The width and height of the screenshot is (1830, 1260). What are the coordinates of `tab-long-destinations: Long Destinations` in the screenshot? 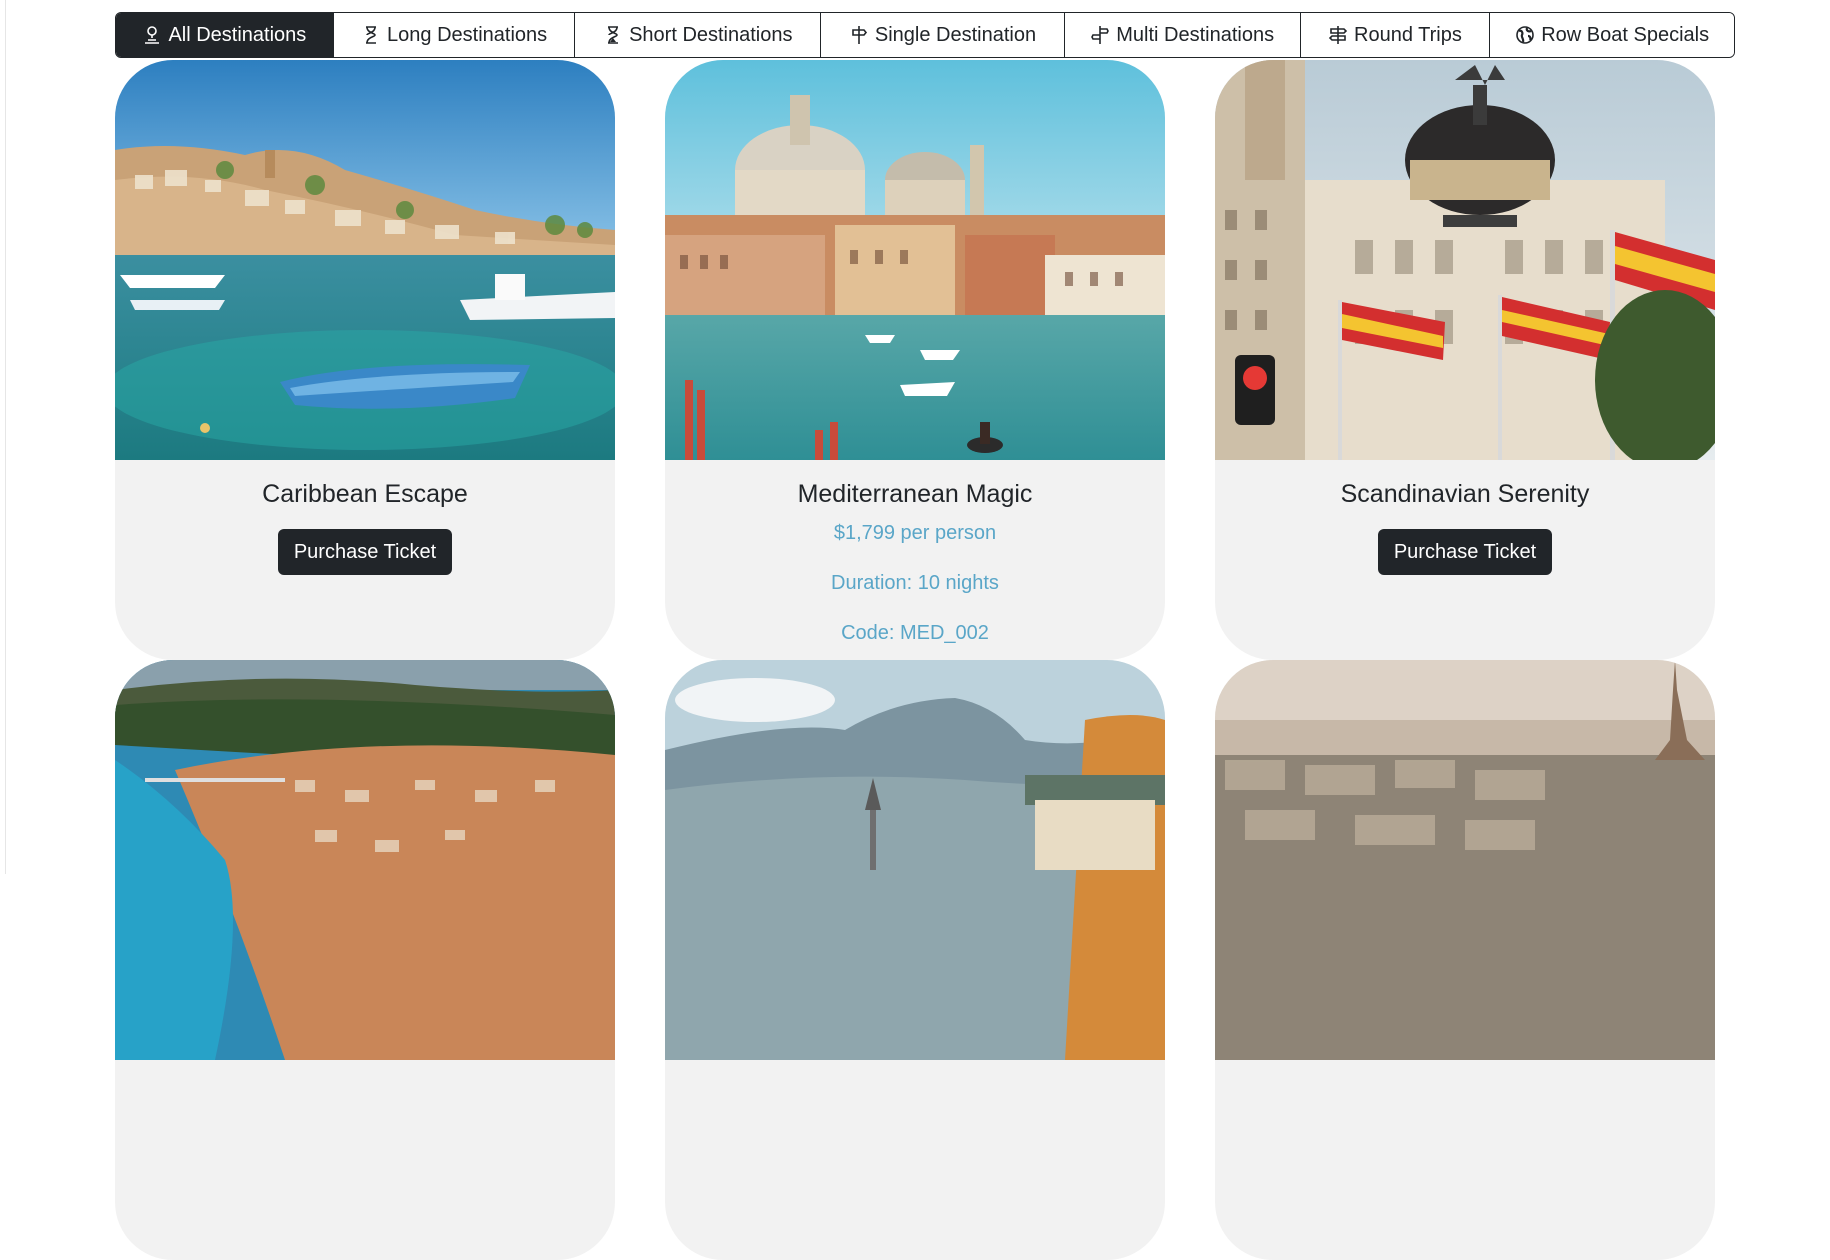 It's located at (454, 35).